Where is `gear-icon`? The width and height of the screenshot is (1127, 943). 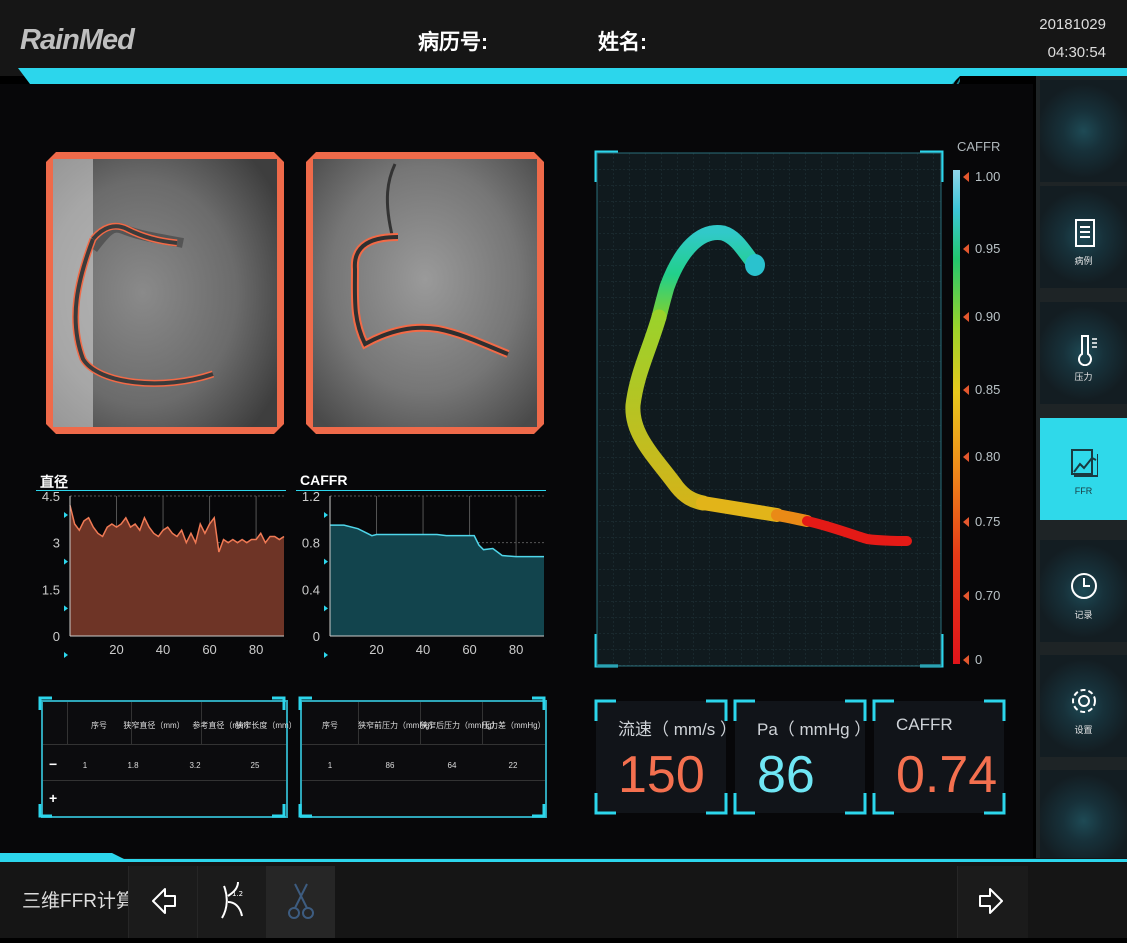
gear-icon is located at coordinates (1084, 701).